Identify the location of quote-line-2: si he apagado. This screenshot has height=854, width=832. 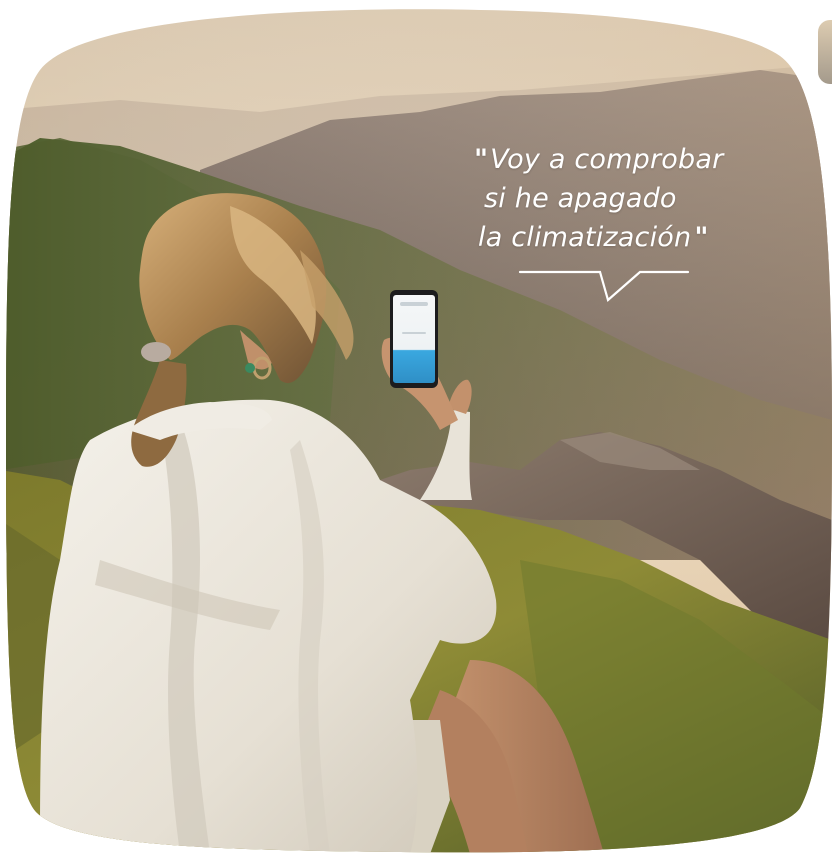
(580, 198).